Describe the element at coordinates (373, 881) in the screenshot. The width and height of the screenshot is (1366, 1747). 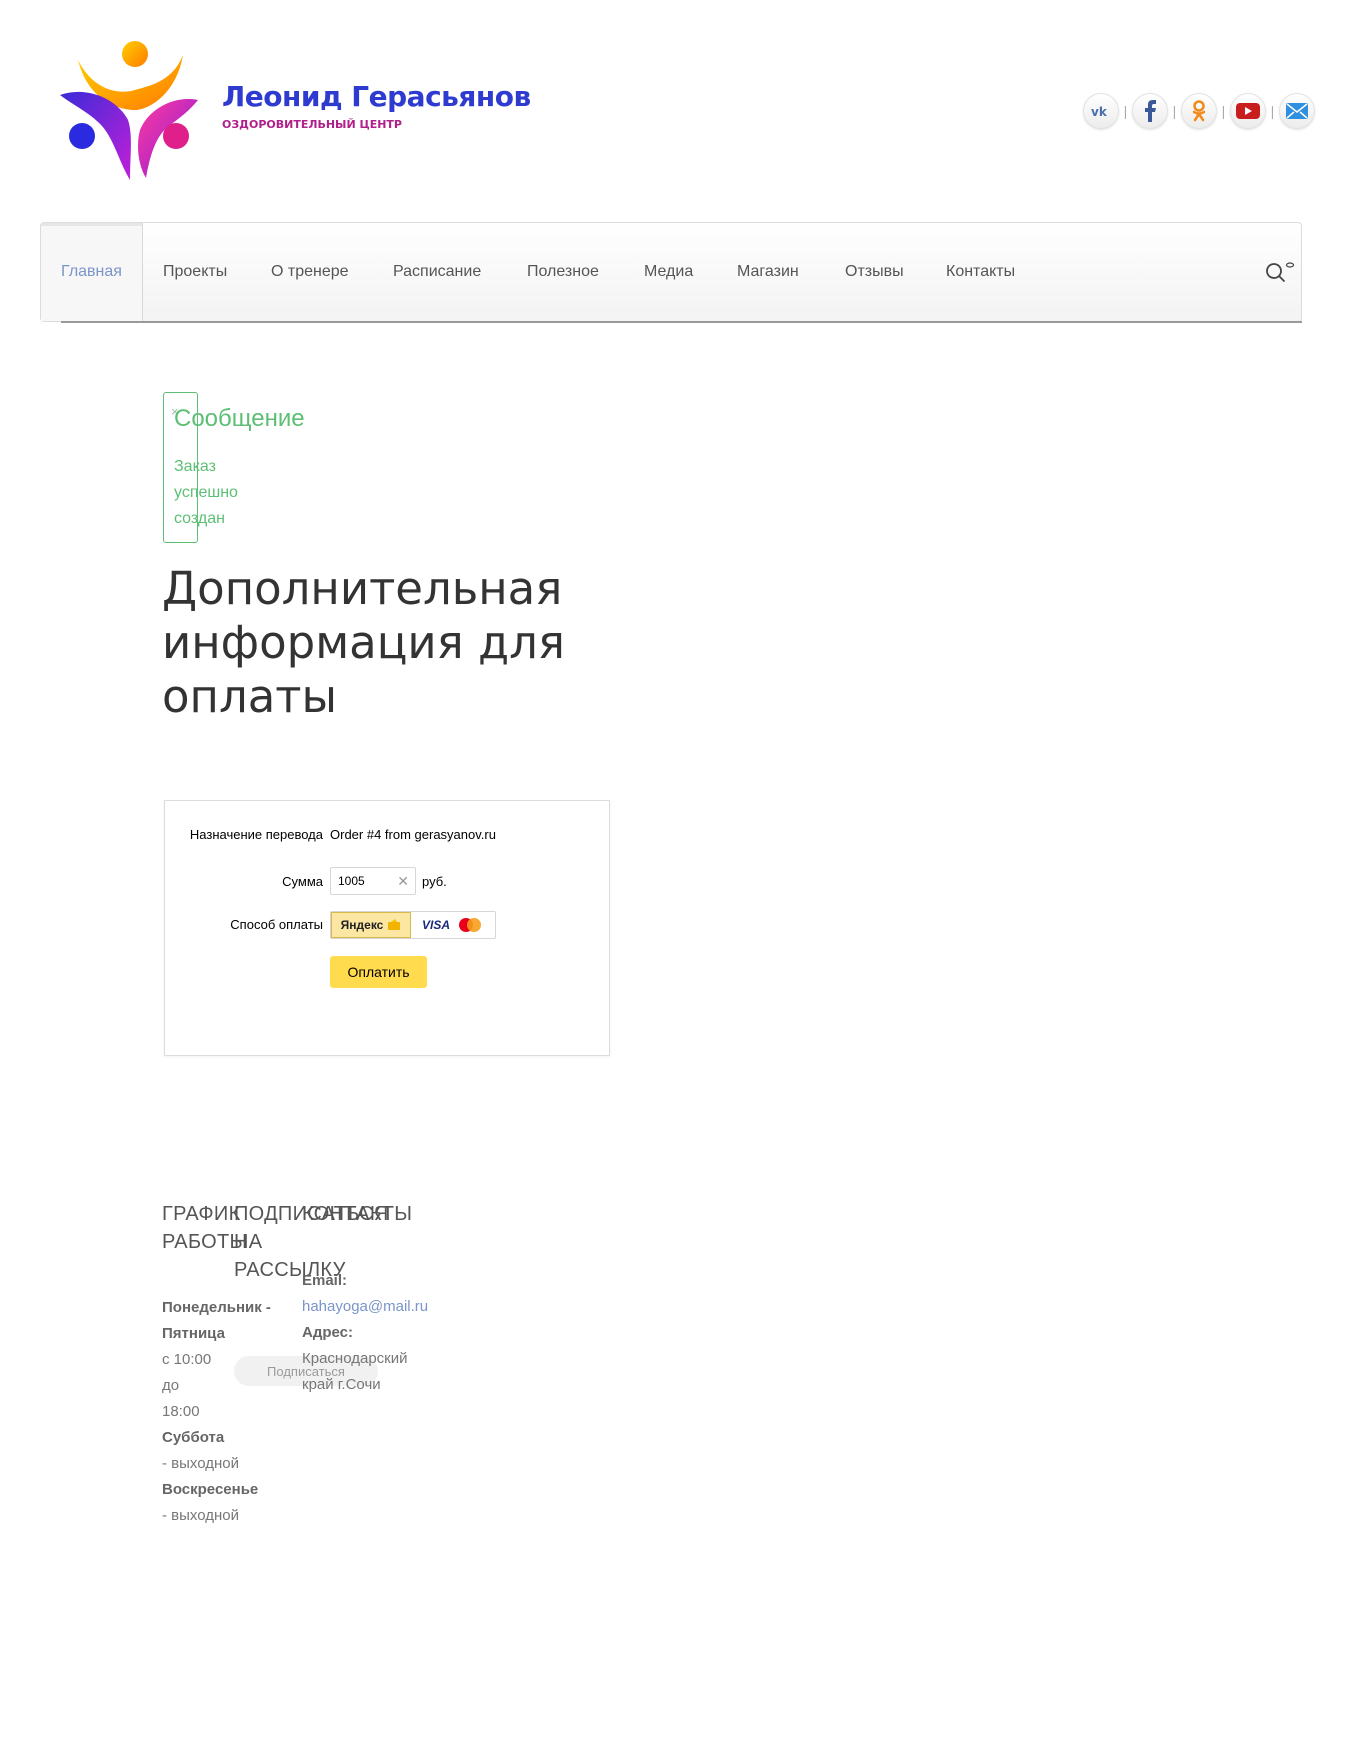
I see `sum-input: 1005 ✕` at that location.